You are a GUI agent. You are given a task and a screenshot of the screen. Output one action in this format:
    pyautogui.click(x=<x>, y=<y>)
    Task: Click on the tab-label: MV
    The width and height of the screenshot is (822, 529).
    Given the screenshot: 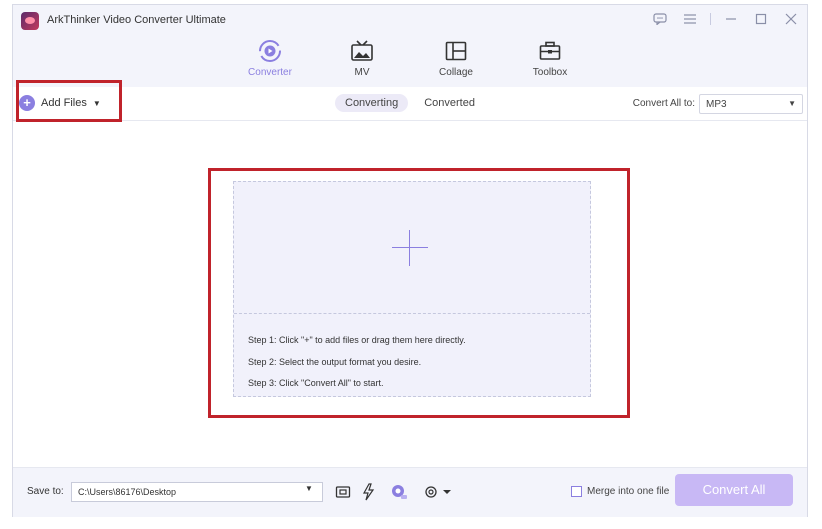 What is the action you would take?
    pyautogui.click(x=362, y=72)
    